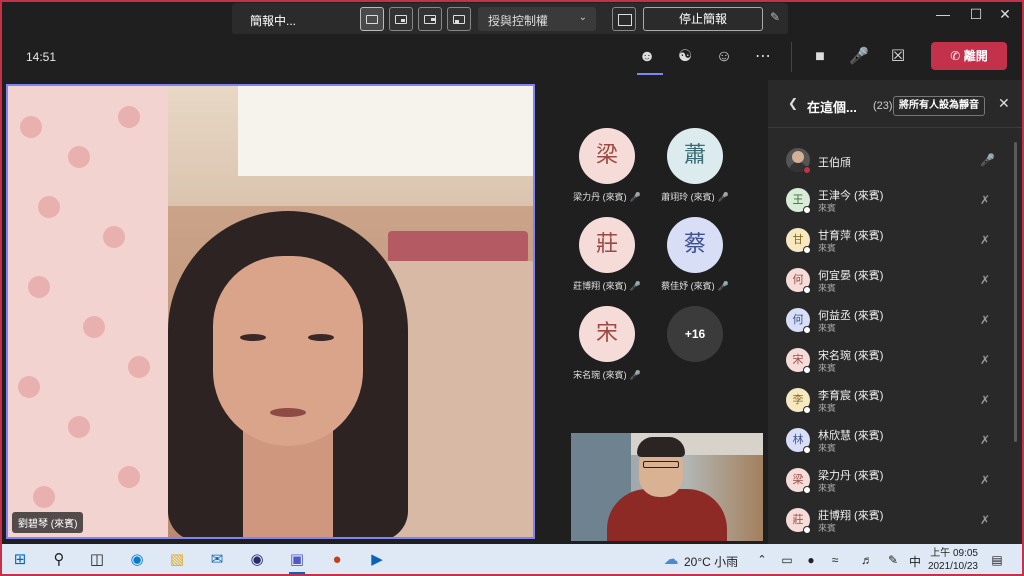 Image resolution: width=1024 pixels, height=576 pixels. I want to click on presenter-bar: 簡報中... 授與控制權 ⌄ 停止簡報 ✎, so click(510, 19).